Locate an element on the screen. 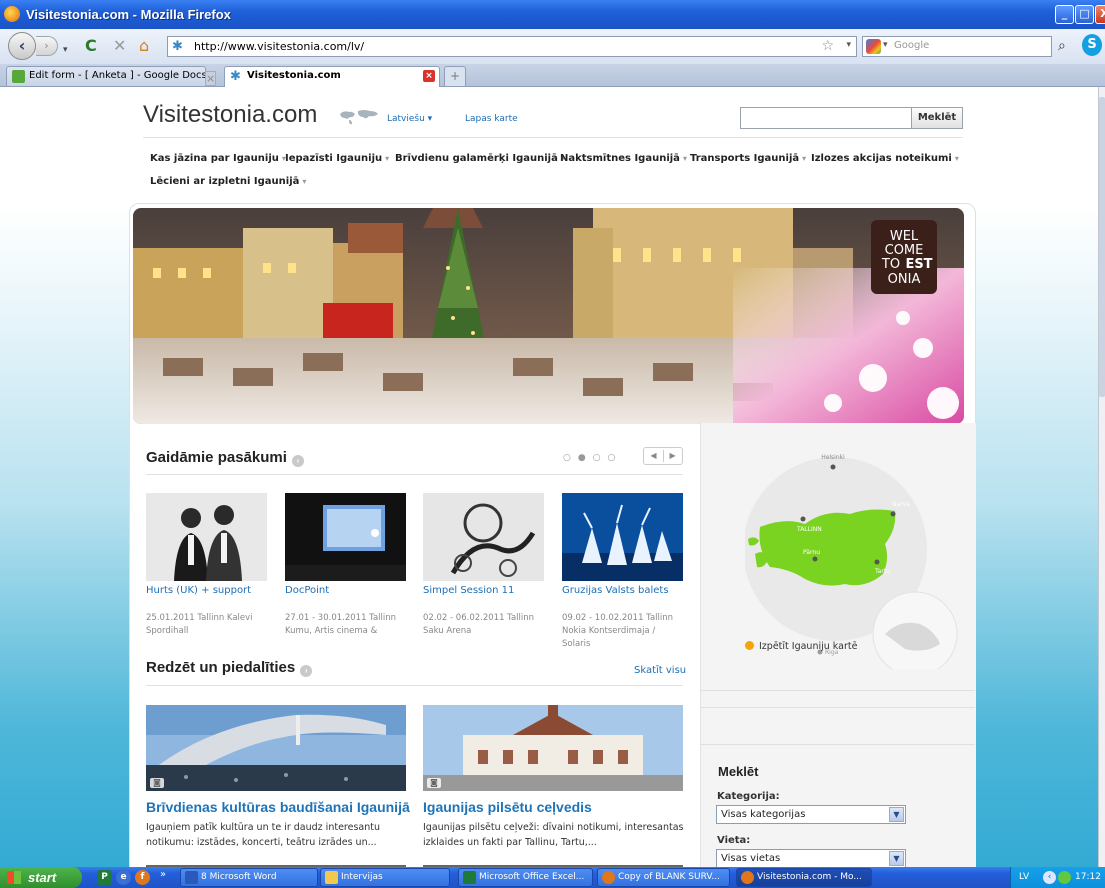 The image size is (1105, 888). nav-item: Iepazīsti Igauniju ▾ is located at coordinates (337, 158).